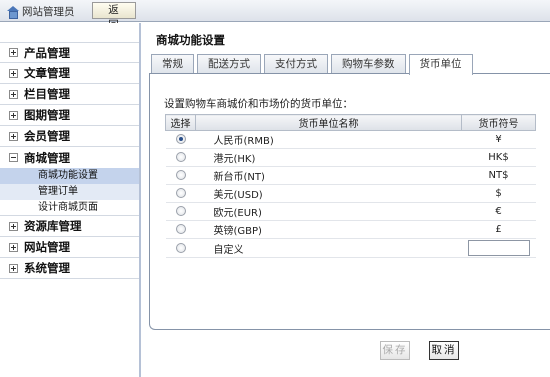 This screenshot has width=550, height=377. What do you see at coordinates (328, 175) in the screenshot?
I see `currency-name: 新台币(NT)` at bounding box center [328, 175].